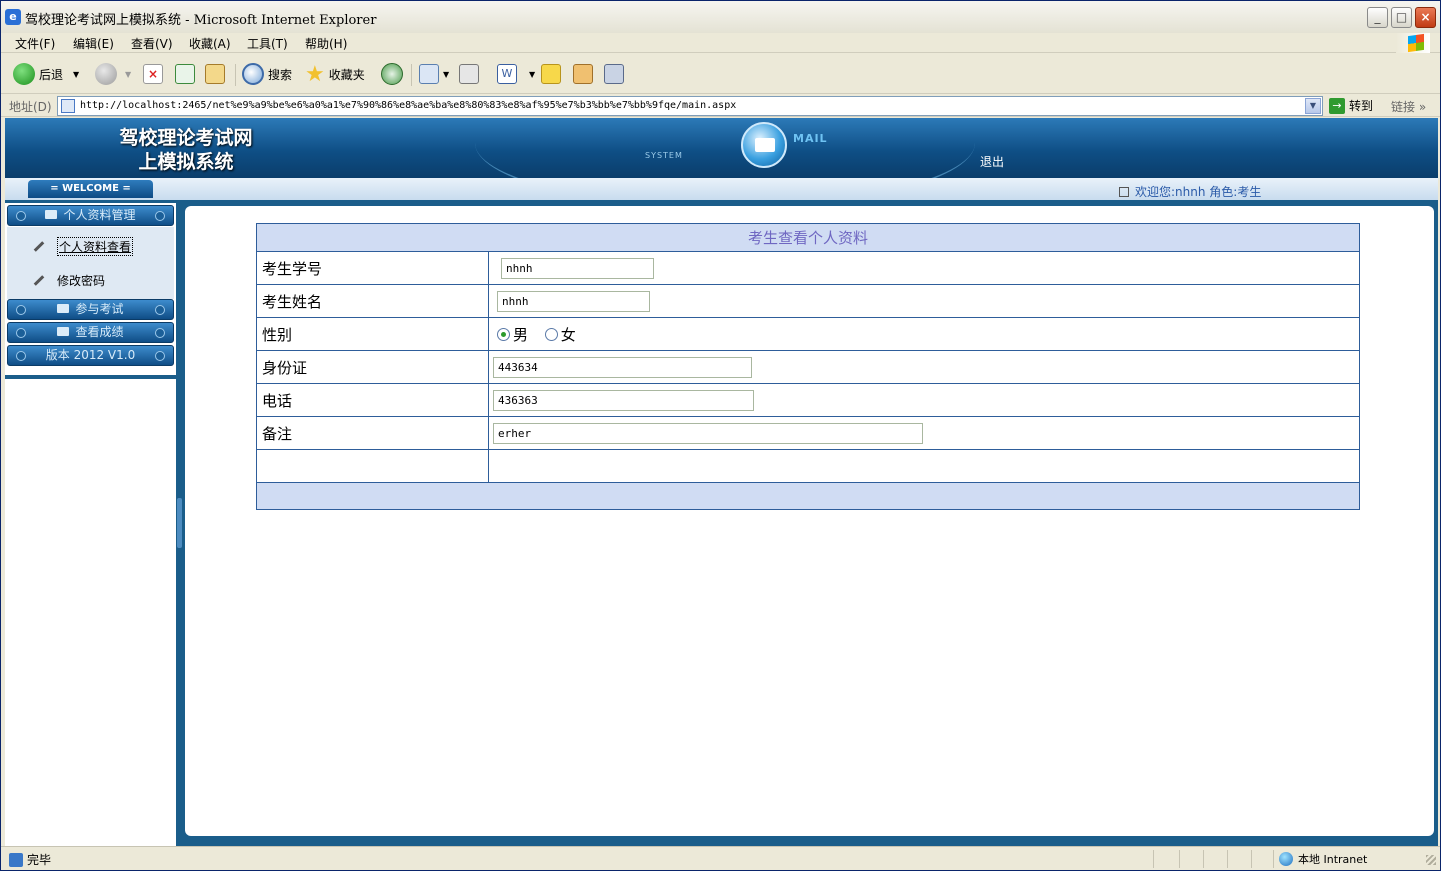 The width and height of the screenshot is (1441, 871). What do you see at coordinates (267, 74) in the screenshot?
I see `search-button: 搜索` at bounding box center [267, 74].